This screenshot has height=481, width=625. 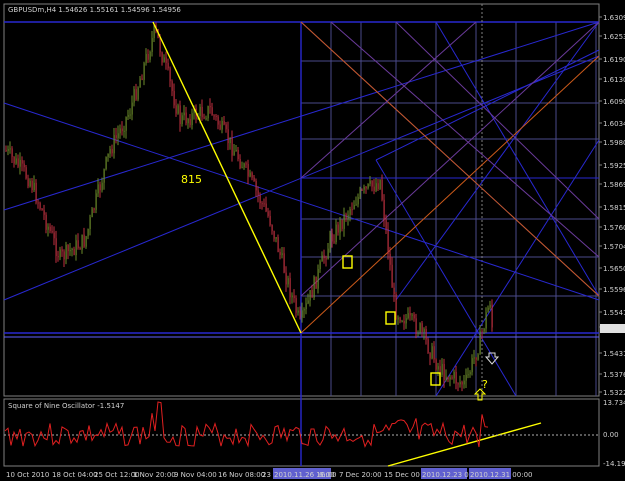 I want to click on time-axis-label: 18 Oct 04:00, so click(x=75, y=475).